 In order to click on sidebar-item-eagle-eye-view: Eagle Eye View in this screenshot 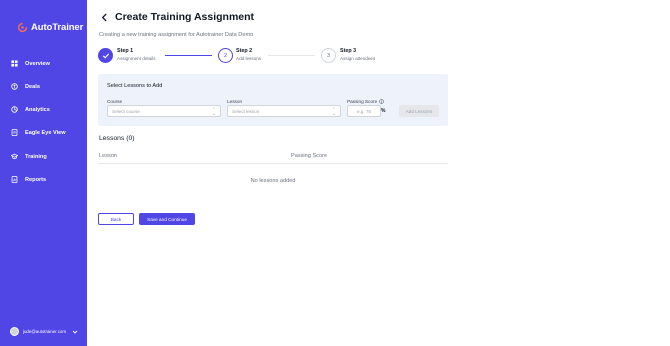, I will do `click(38, 132)`.